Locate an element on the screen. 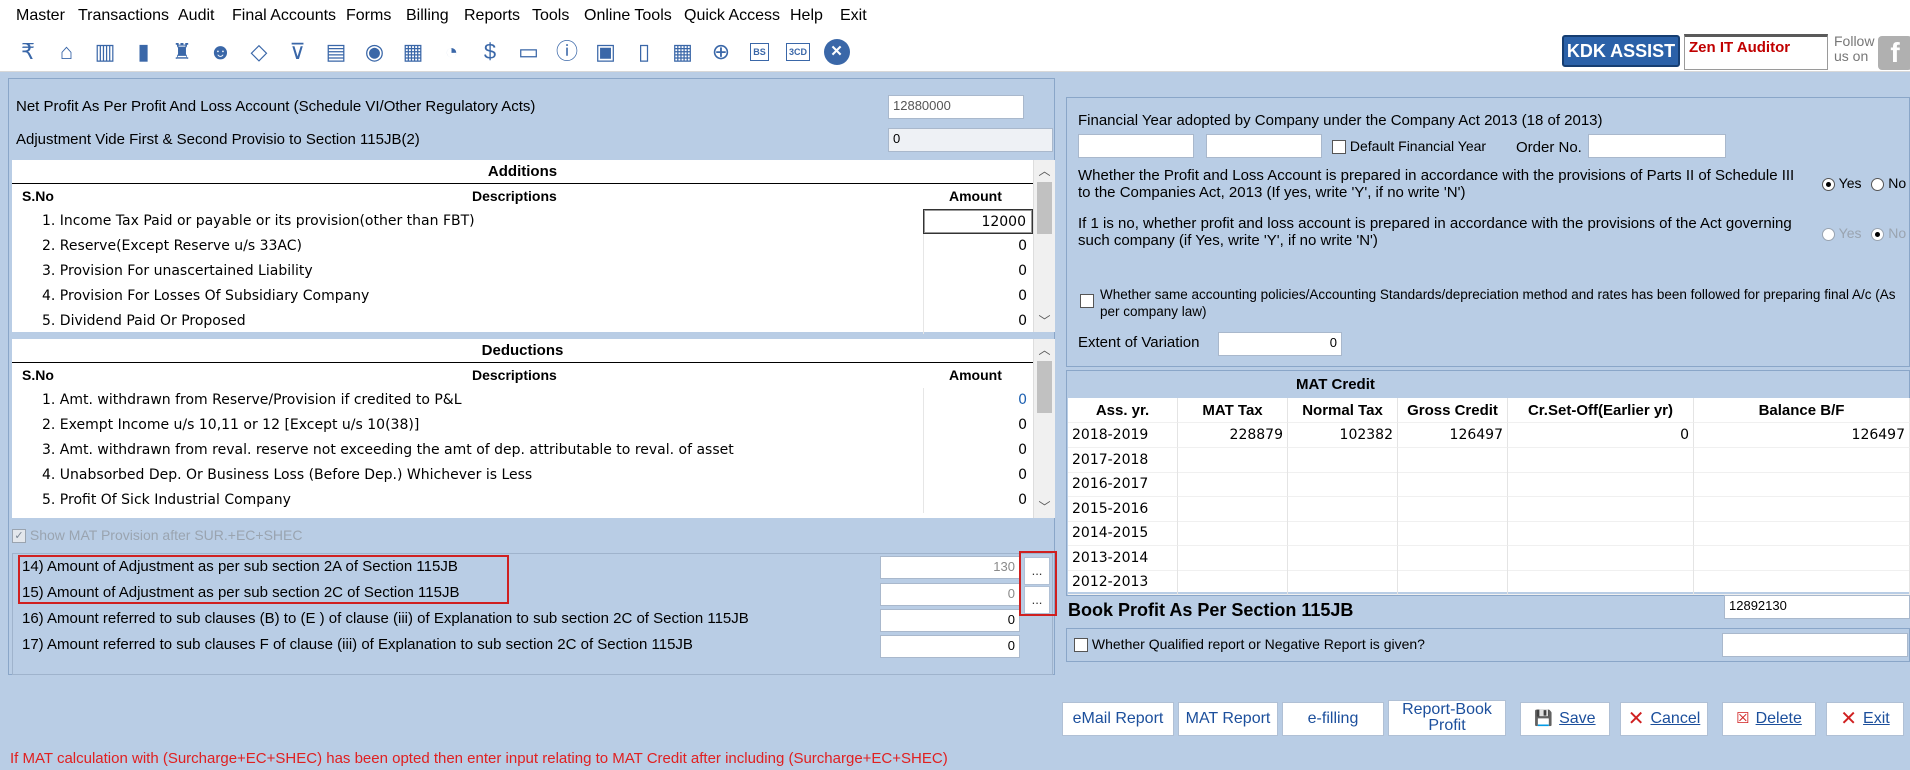 The image size is (1910, 770). mat-row-year: 2016-2017 is located at coordinates (1123, 484).